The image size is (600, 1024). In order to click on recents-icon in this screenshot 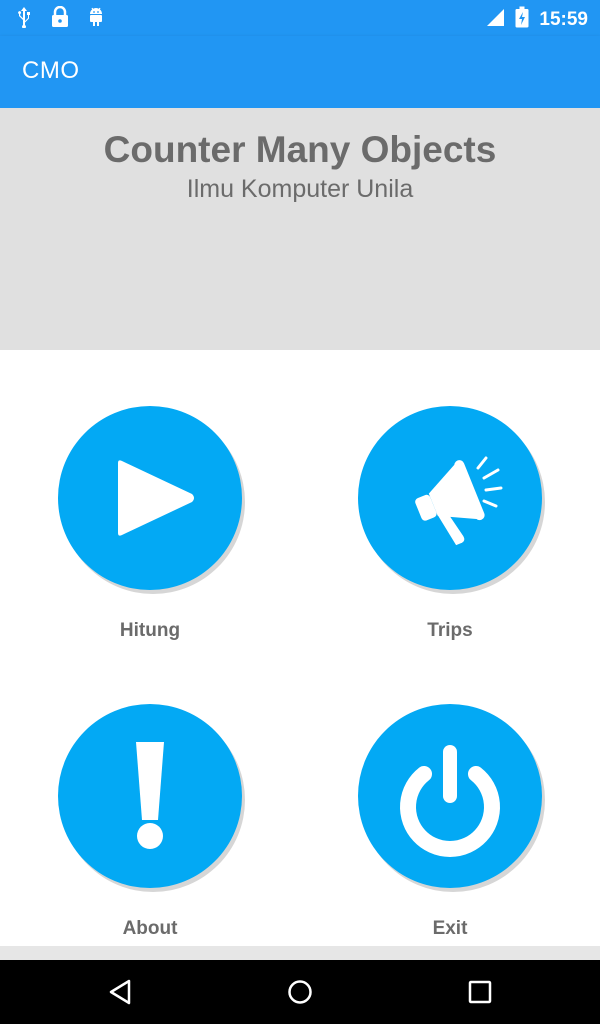, I will do `click(480, 992)`.